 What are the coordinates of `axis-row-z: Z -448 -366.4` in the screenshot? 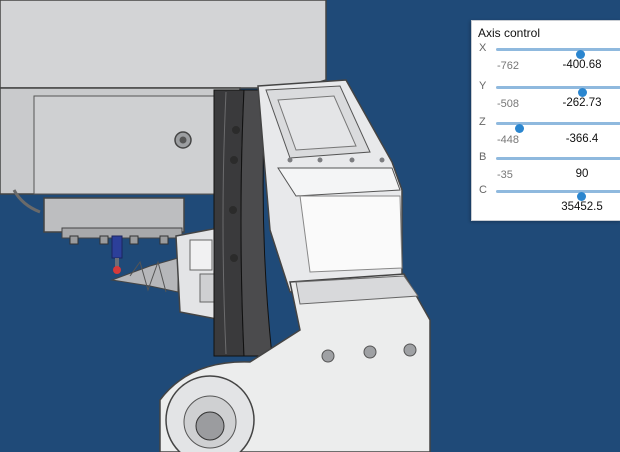 It's located at (546, 136).